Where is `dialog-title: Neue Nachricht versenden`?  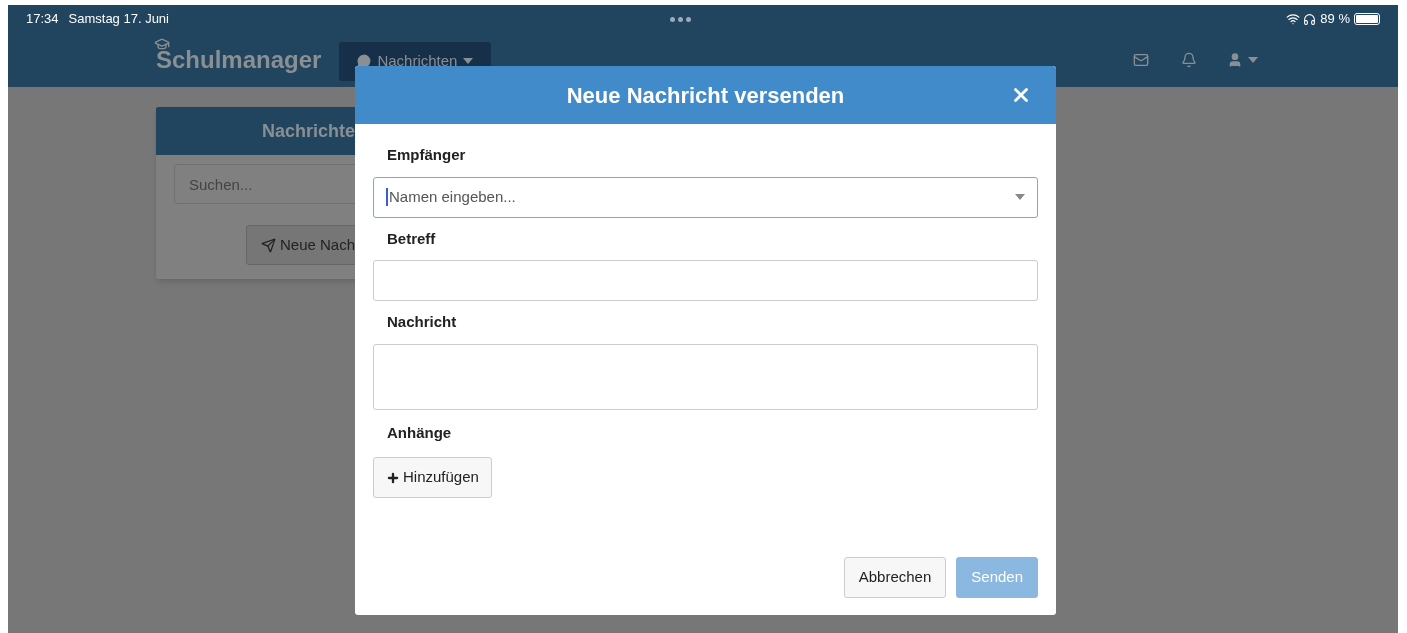
dialog-title: Neue Nachricht versenden is located at coordinates (705, 95).